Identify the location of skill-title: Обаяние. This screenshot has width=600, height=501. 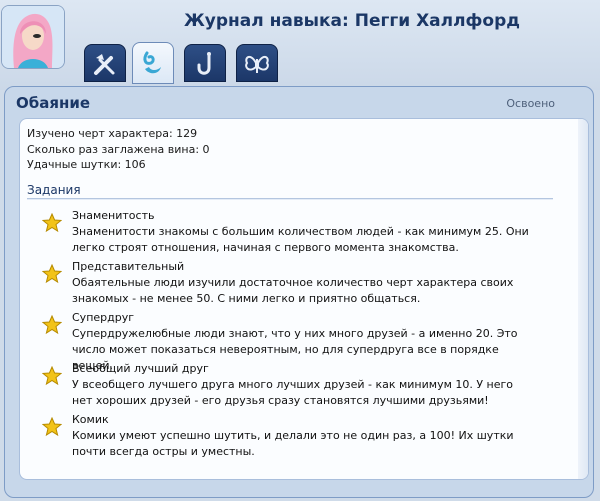
(53, 103).